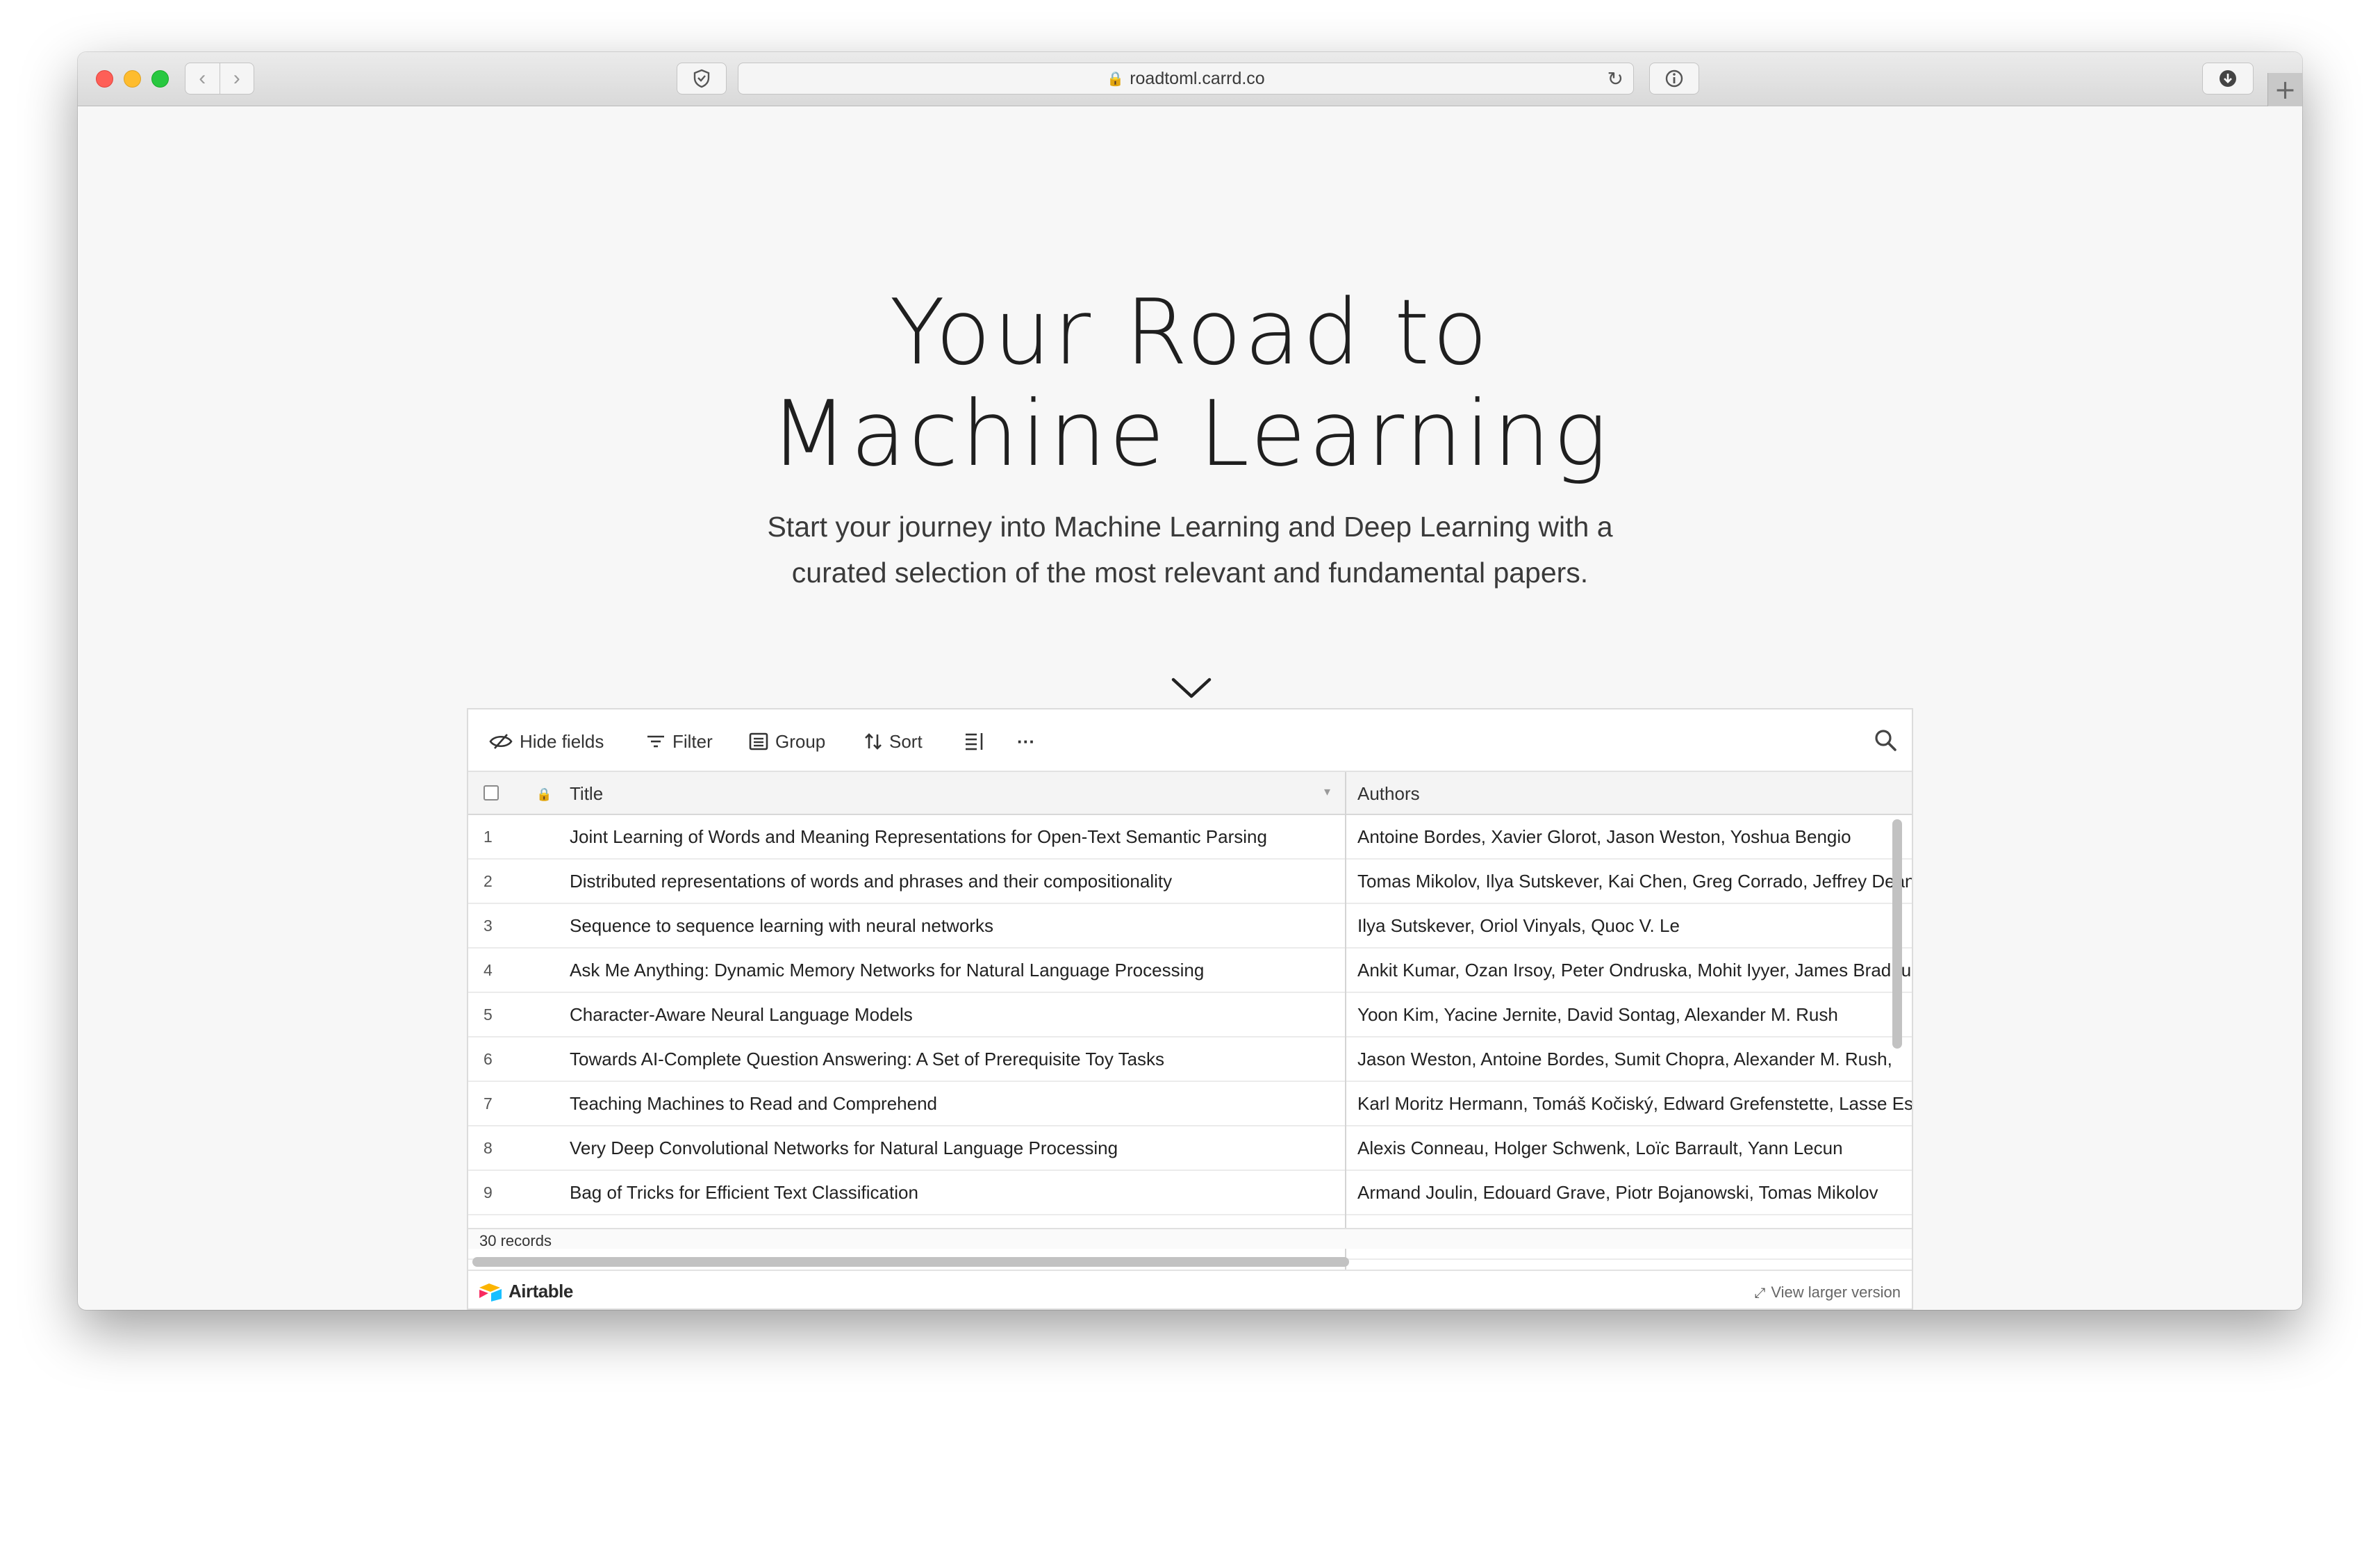 The height and width of the screenshot is (1551, 2380). I want to click on new-tab-button: +, so click(2284, 89).